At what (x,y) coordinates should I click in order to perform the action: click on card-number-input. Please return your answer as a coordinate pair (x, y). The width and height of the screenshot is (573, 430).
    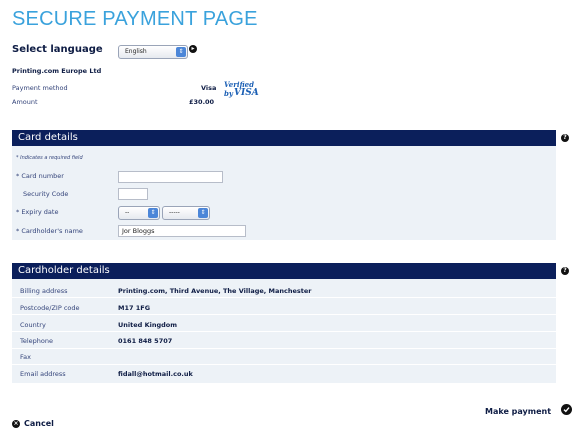
    Looking at the image, I should click on (170, 177).